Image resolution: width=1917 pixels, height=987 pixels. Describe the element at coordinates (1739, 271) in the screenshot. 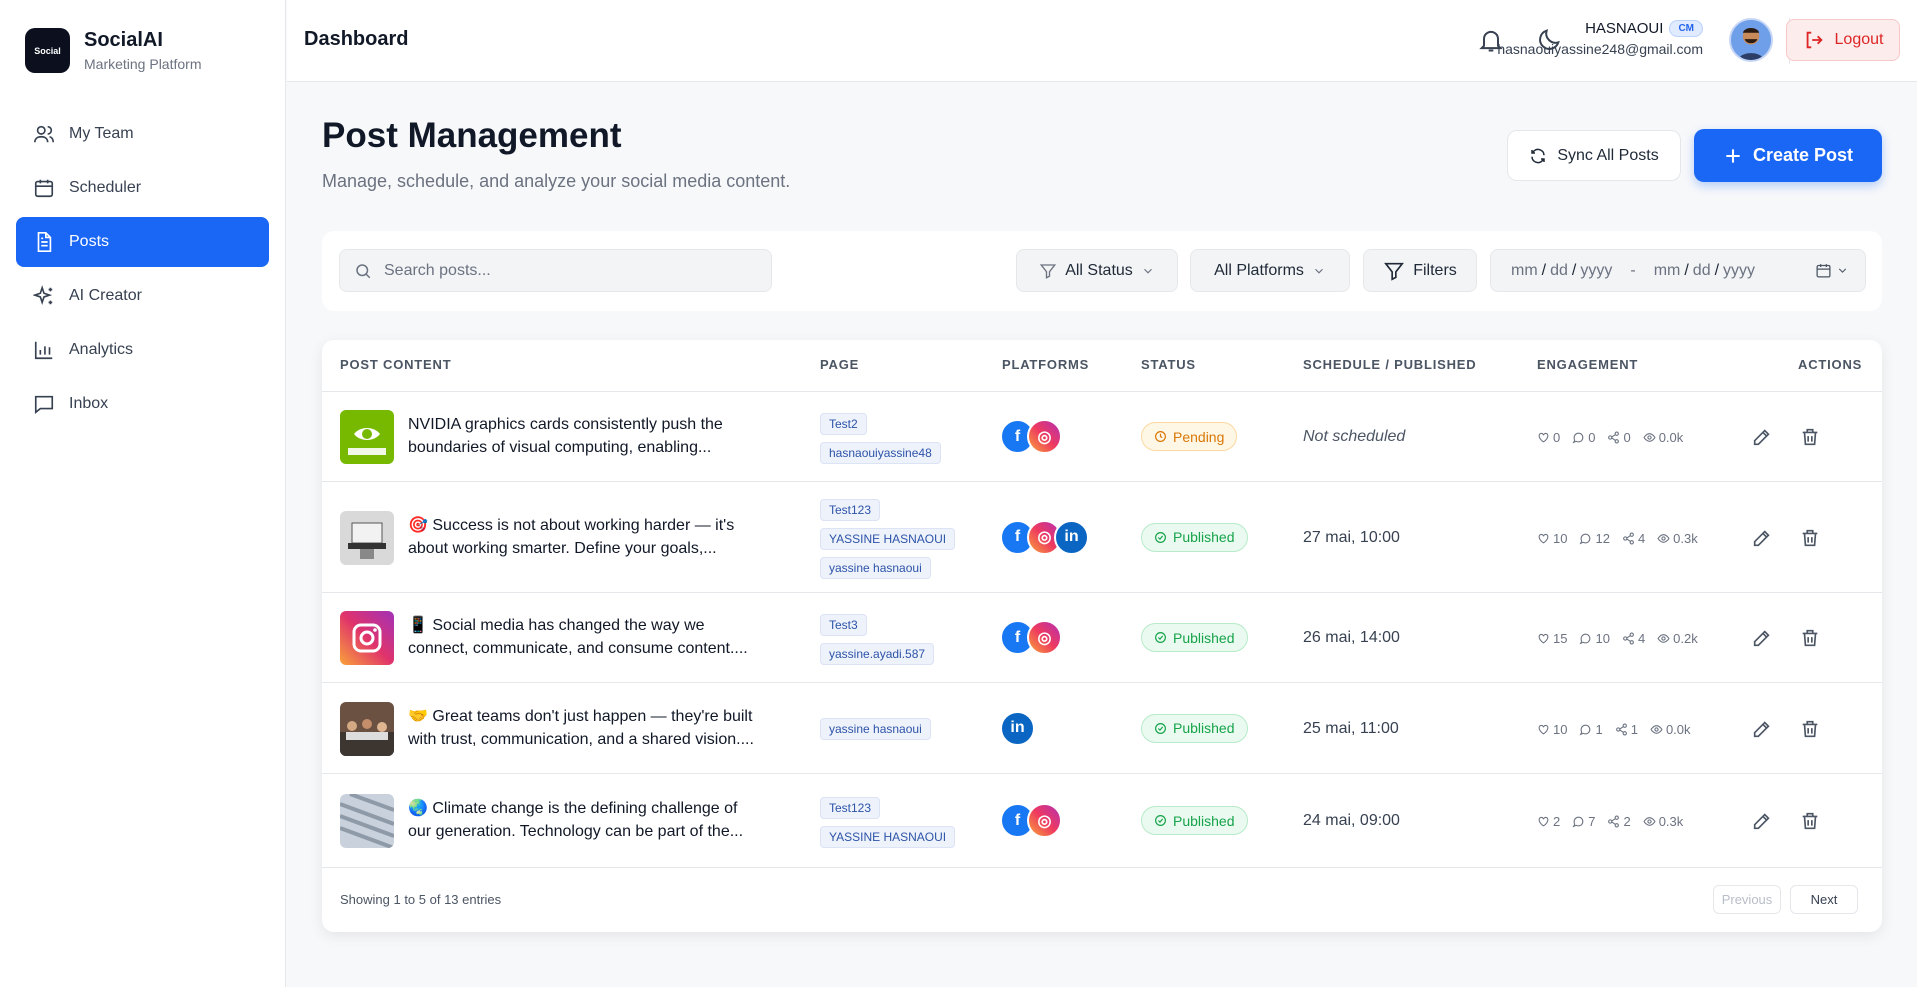

I see `date-to-yyyy: yyyy` at that location.